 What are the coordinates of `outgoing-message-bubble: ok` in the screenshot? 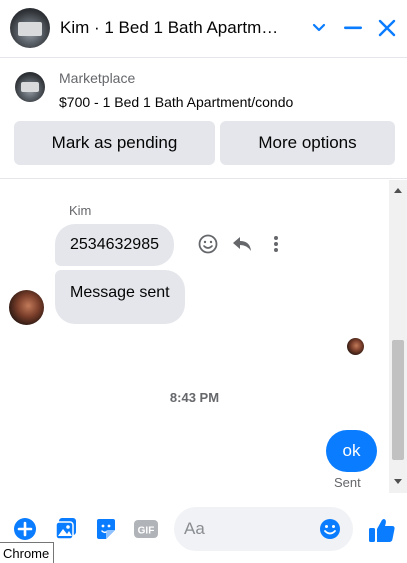 It's located at (351, 451).